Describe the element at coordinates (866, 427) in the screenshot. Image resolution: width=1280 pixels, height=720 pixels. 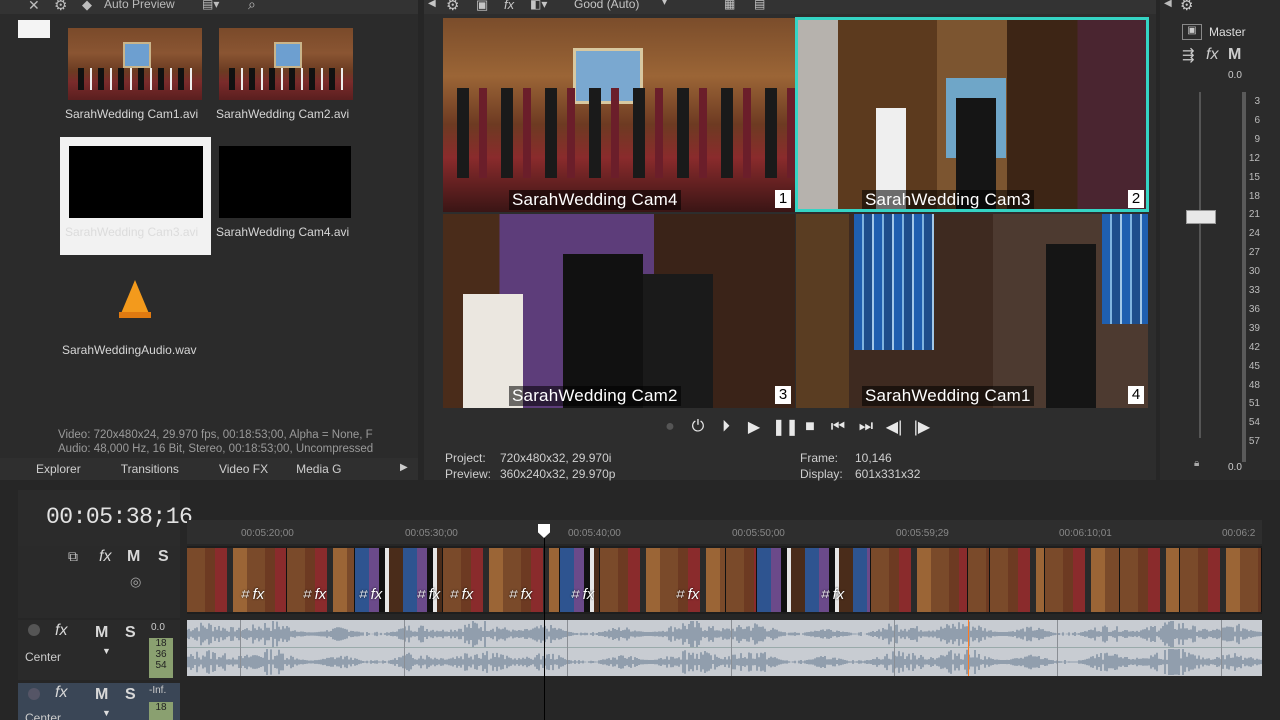
I see `next-marker-icon: ⏭` at that location.